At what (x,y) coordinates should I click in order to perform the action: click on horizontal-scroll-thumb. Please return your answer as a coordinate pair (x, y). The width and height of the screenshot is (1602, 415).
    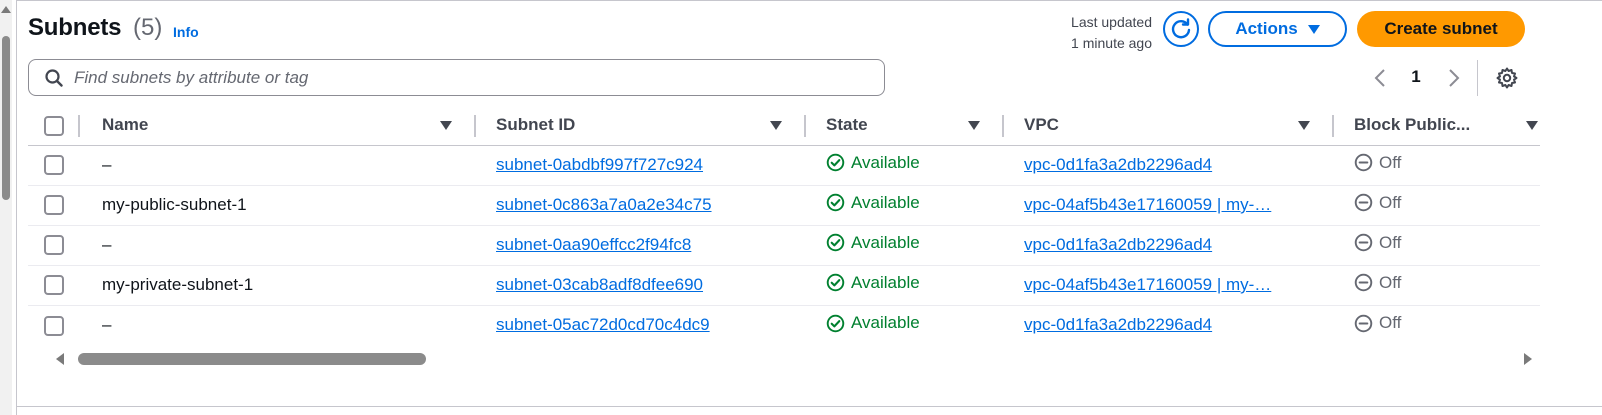
    Looking at the image, I should click on (252, 359).